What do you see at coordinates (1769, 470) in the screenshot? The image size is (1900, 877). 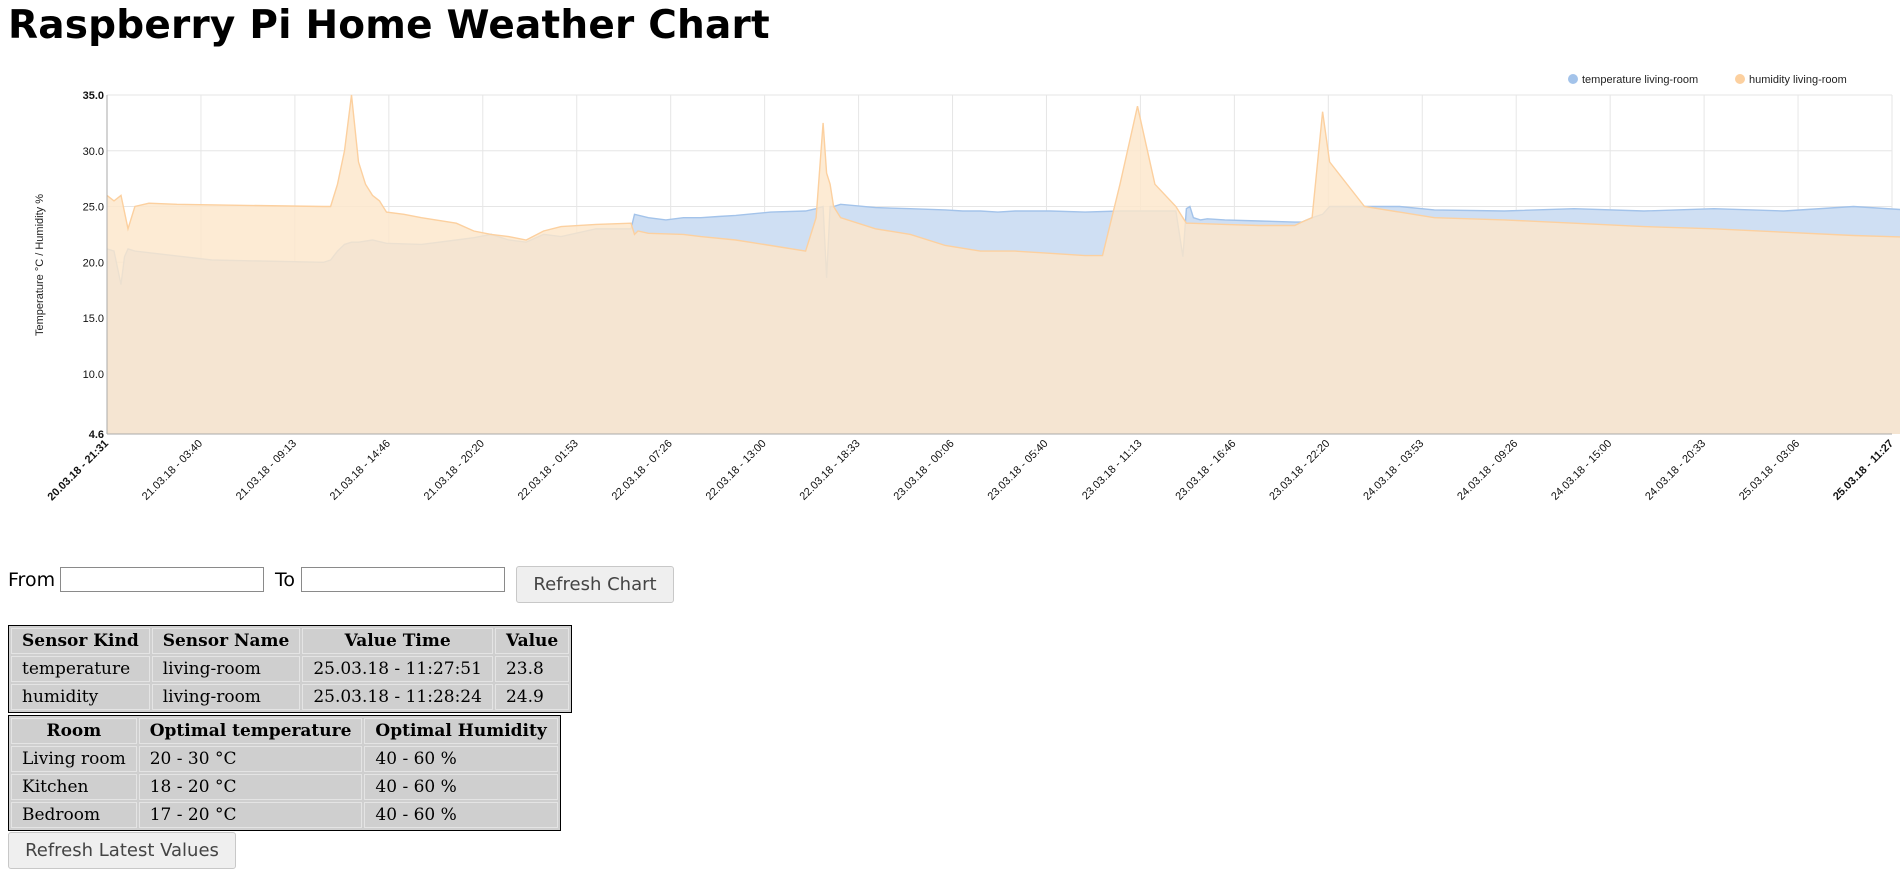 I see `x-tick-label: 25.03.18 - 03:06` at bounding box center [1769, 470].